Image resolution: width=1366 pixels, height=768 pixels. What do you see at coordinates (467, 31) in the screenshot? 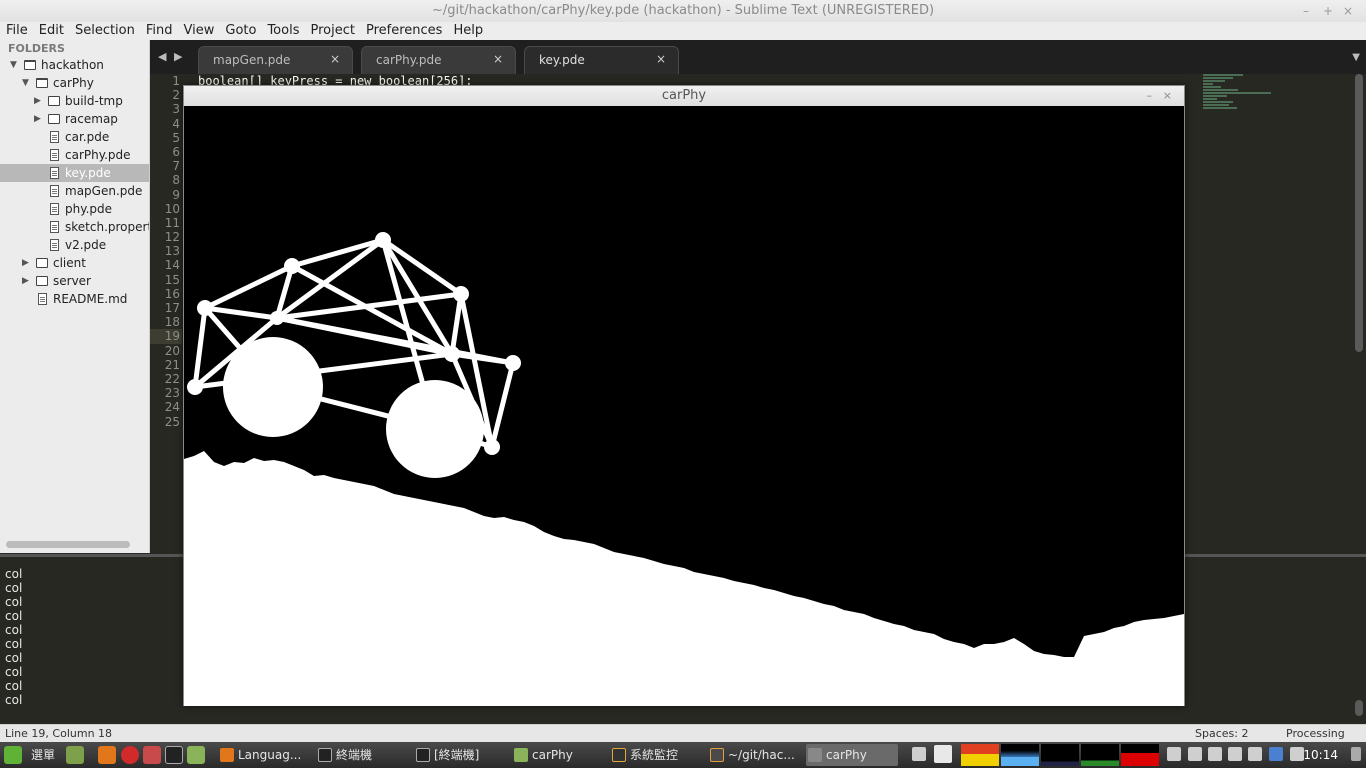
I see `menu-help: Help` at bounding box center [467, 31].